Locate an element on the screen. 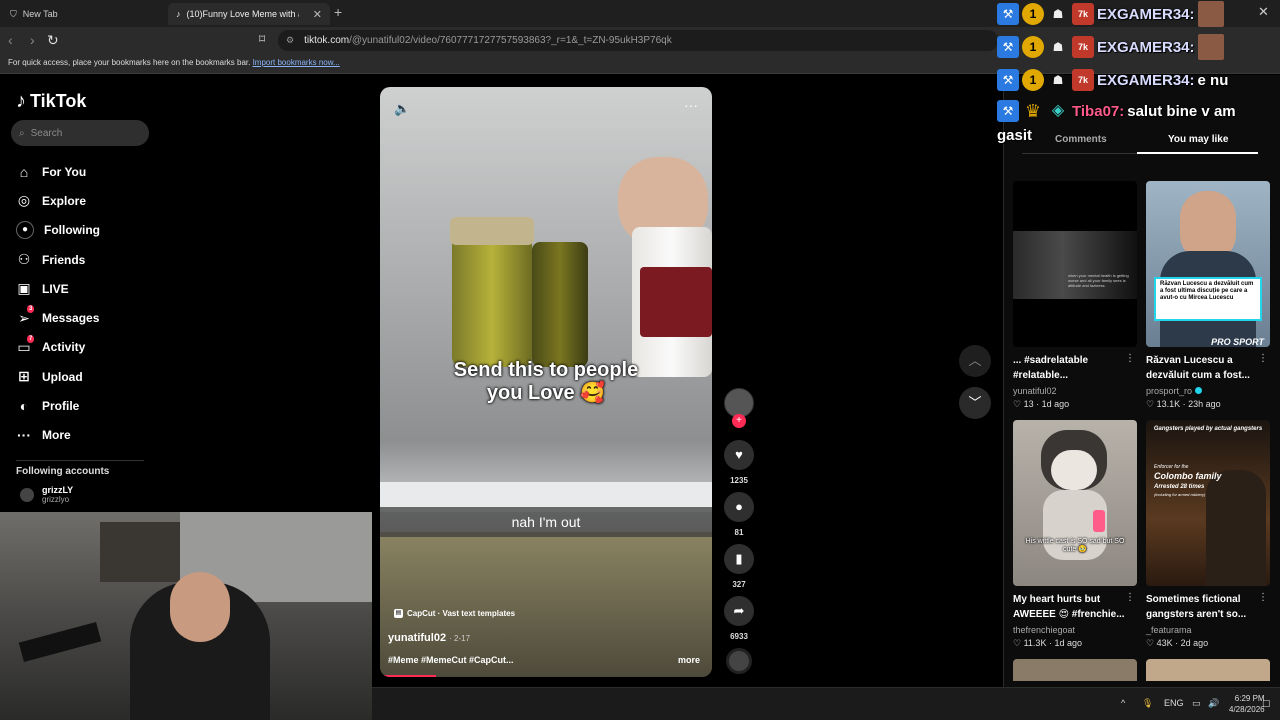  system-clock: 6:29 PM 4/28/2026 is located at coordinates (1247, 704).